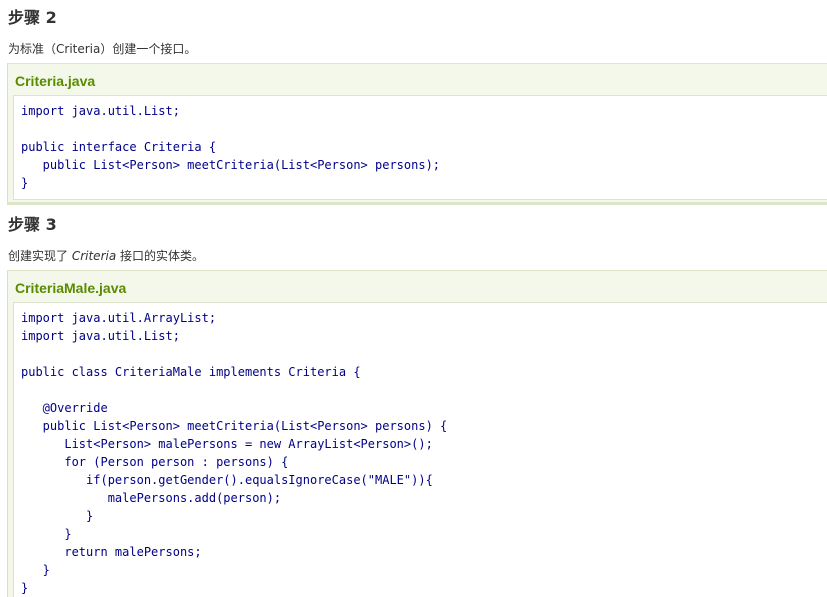  I want to click on description-text: 创建实现了, so click(40, 256).